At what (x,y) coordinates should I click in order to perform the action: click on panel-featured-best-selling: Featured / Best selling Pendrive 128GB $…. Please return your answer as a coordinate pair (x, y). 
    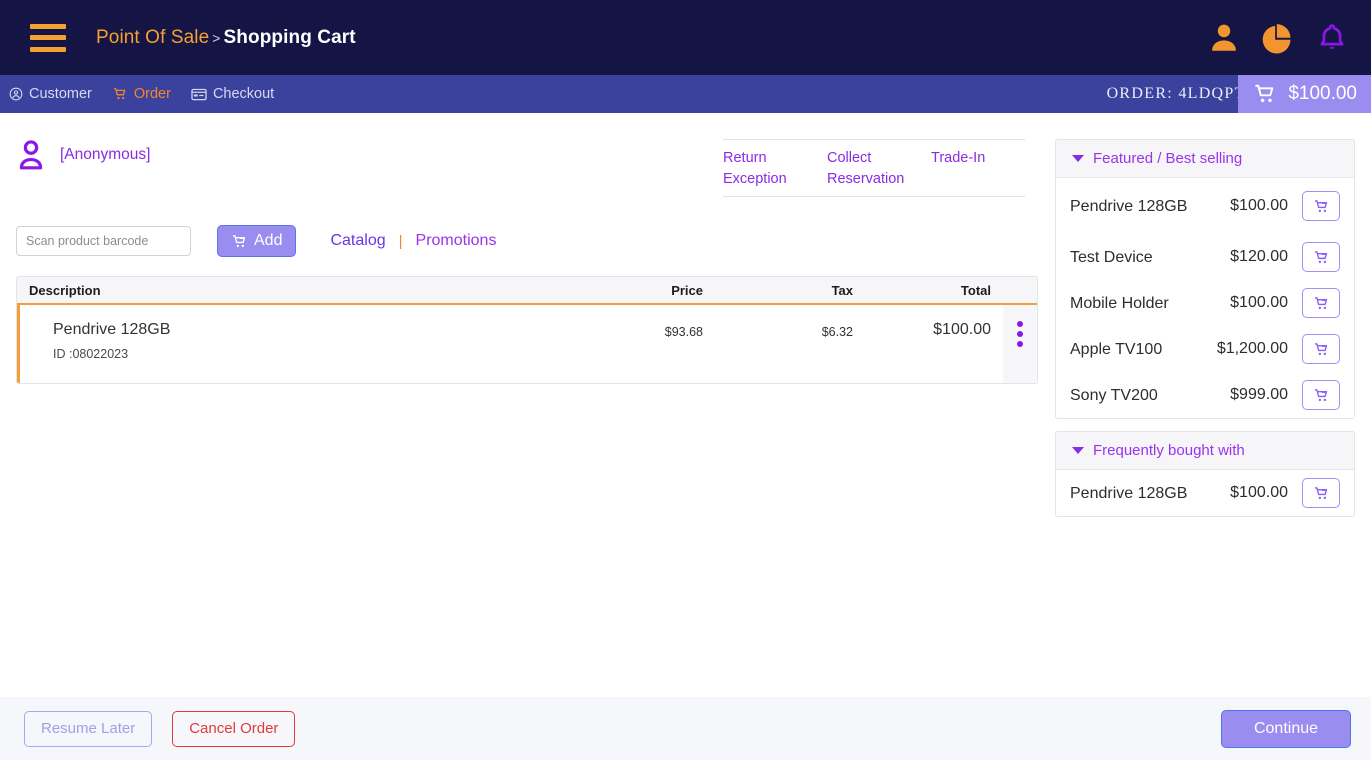
    Looking at the image, I should click on (1205, 279).